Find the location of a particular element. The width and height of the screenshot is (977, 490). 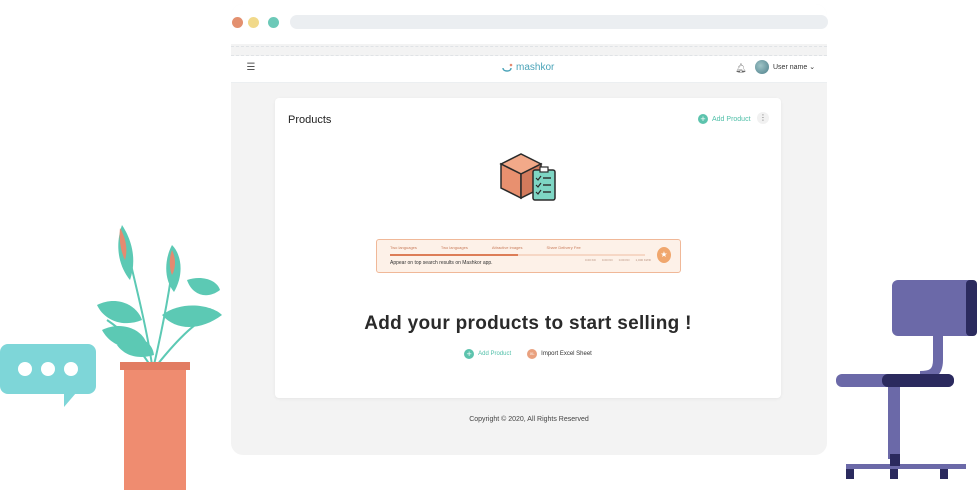

username-label: User name is located at coordinates (790, 67).